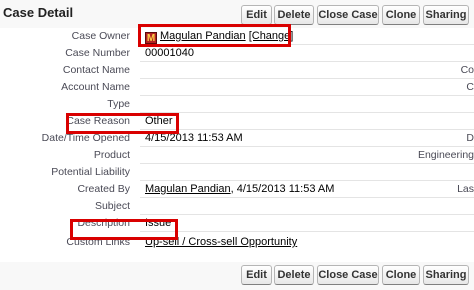 Image resolution: width=474 pixels, height=290 pixels. What do you see at coordinates (348, 15) in the screenshot?
I see `close-case-button: Close Case` at bounding box center [348, 15].